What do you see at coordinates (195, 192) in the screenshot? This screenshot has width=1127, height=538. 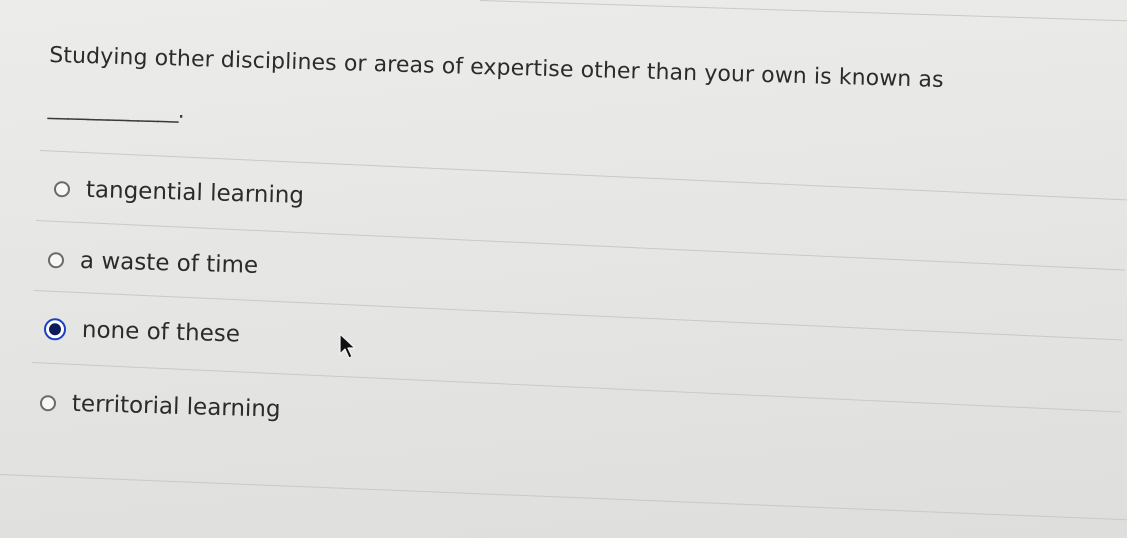 I see `option-label: tangential learning` at bounding box center [195, 192].